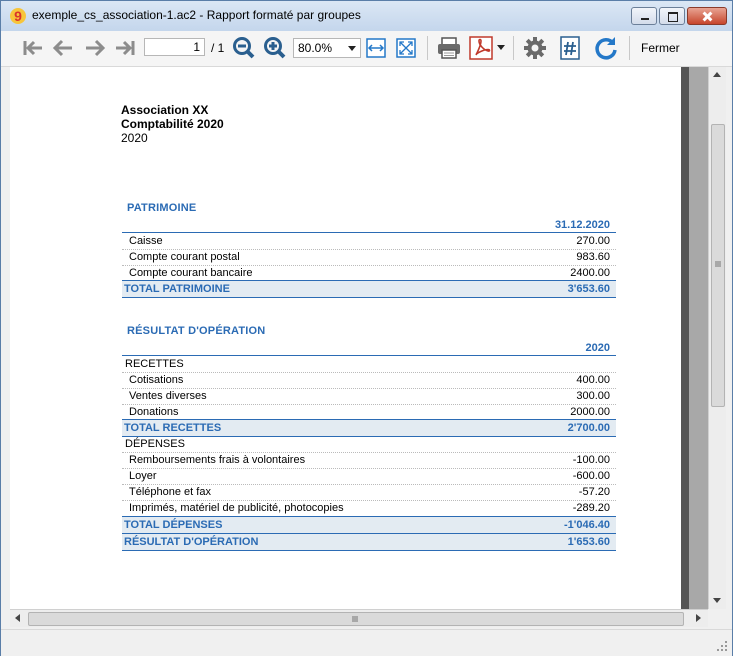  What do you see at coordinates (593, 380) in the screenshot?
I see `row-value: 400.00` at bounding box center [593, 380].